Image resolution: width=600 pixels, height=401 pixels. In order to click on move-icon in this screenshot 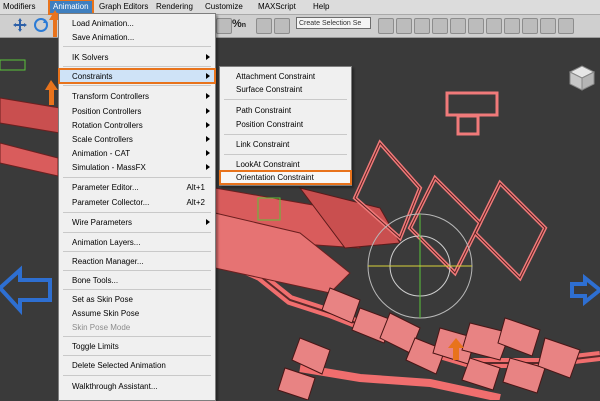, I will do `click(20, 25)`.